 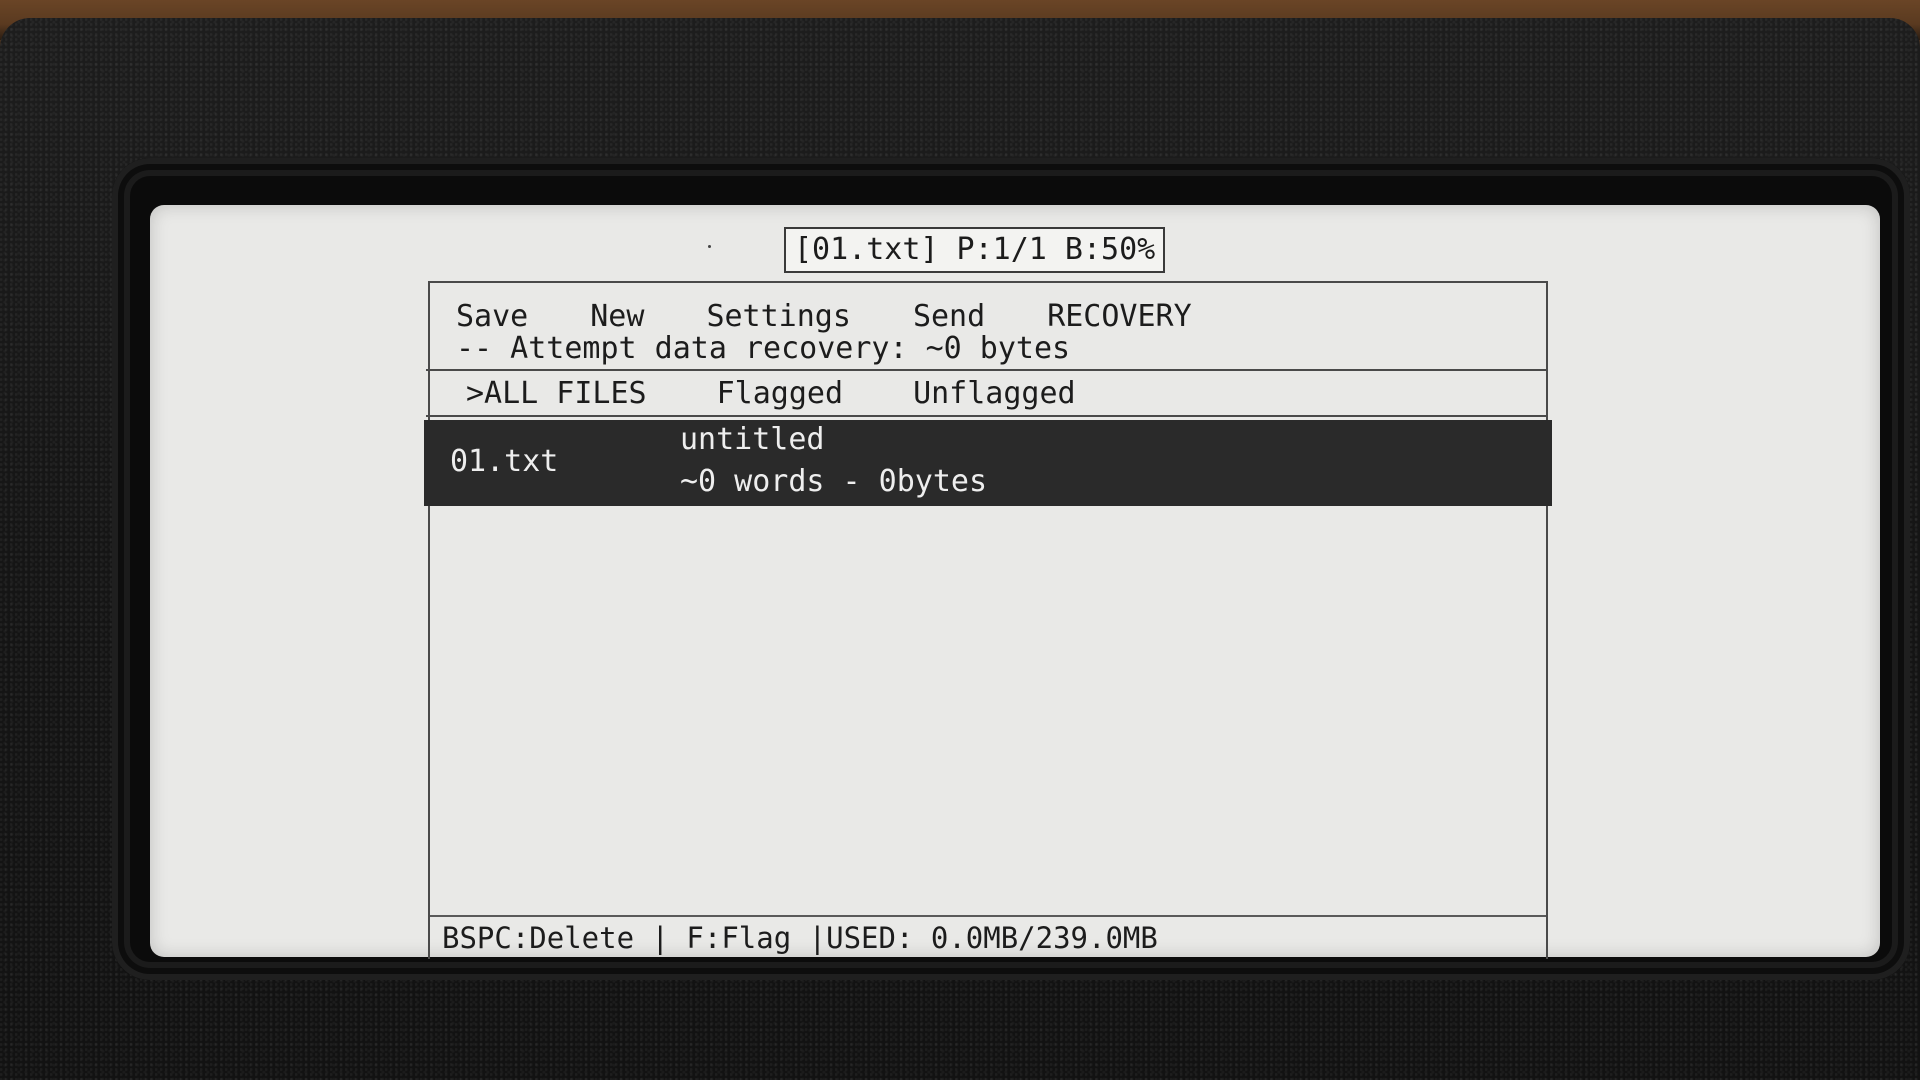 I want to click on file-meta: ~0 words - 0bytes, so click(x=834, y=481).